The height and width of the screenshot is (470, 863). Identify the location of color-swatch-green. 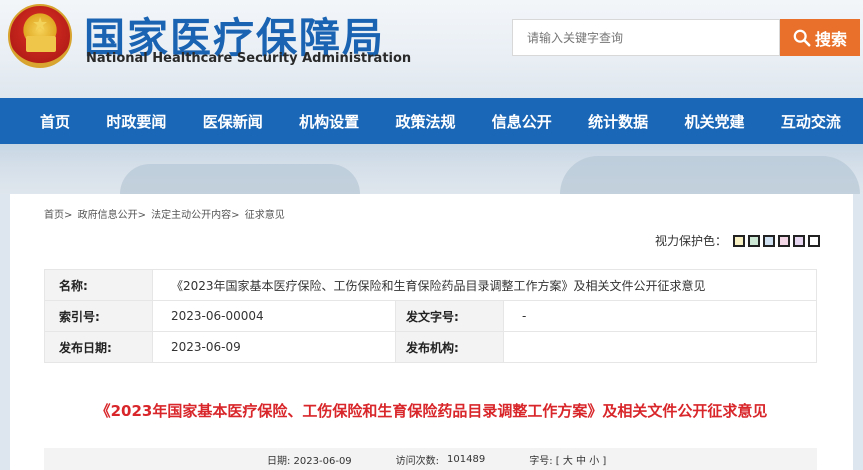
(754, 240).